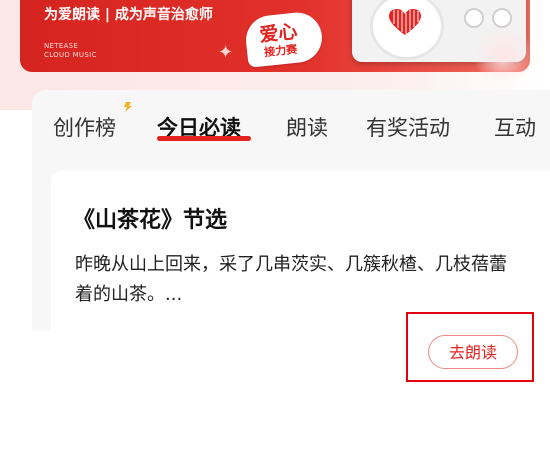 Image resolution: width=550 pixels, height=469 pixels. Describe the element at coordinates (128, 15) in the screenshot. I see `banner-slogan: 为爱朗读 | 成为声音治愈师` at that location.